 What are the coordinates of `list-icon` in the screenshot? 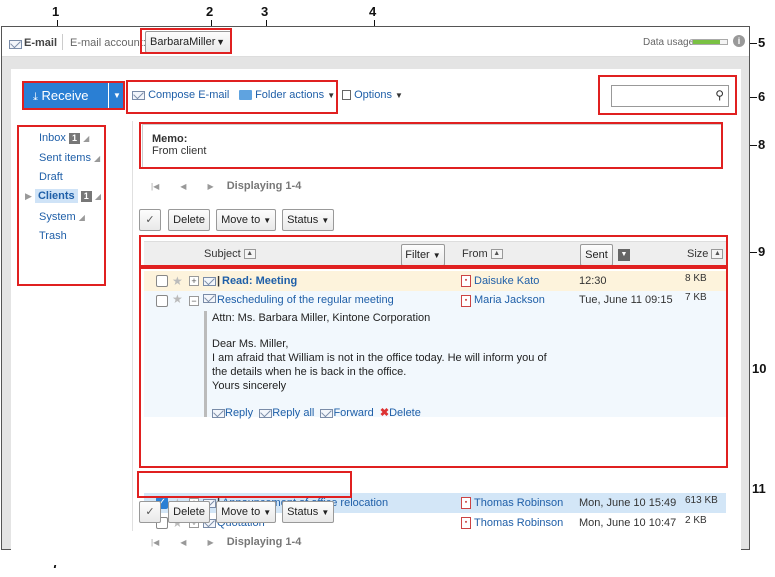 It's located at (346, 95).